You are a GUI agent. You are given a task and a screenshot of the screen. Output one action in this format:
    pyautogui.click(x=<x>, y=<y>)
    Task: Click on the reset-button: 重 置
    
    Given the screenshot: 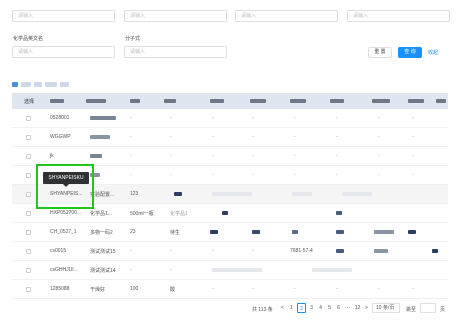 What is the action you would take?
    pyautogui.click(x=380, y=52)
    